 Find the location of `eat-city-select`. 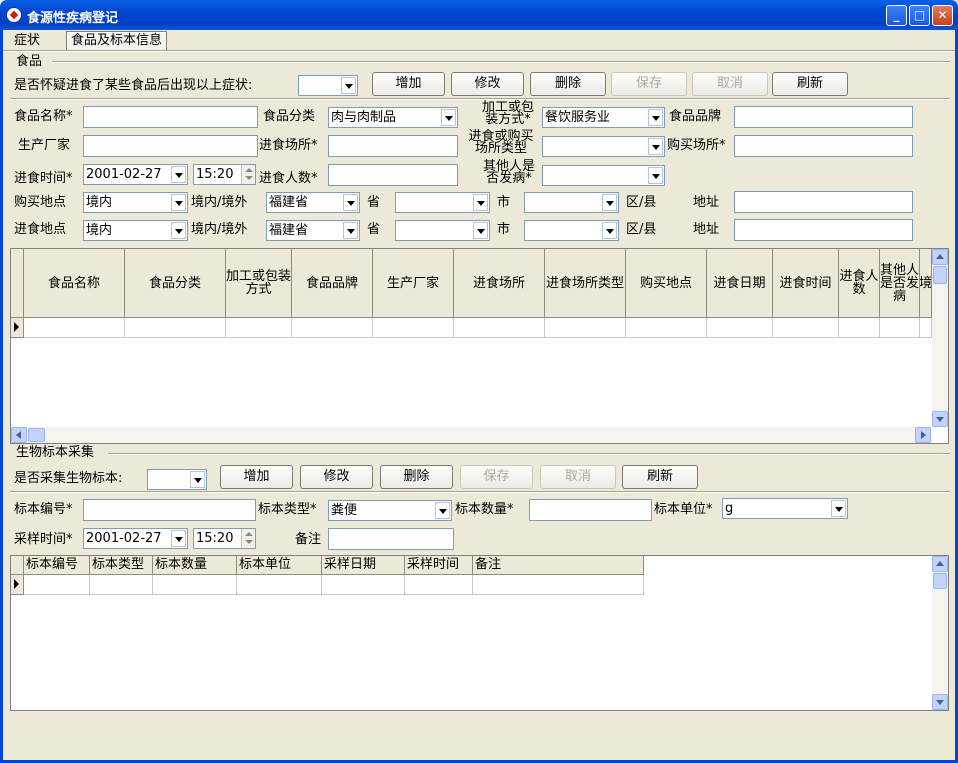

eat-city-select is located at coordinates (571, 230).